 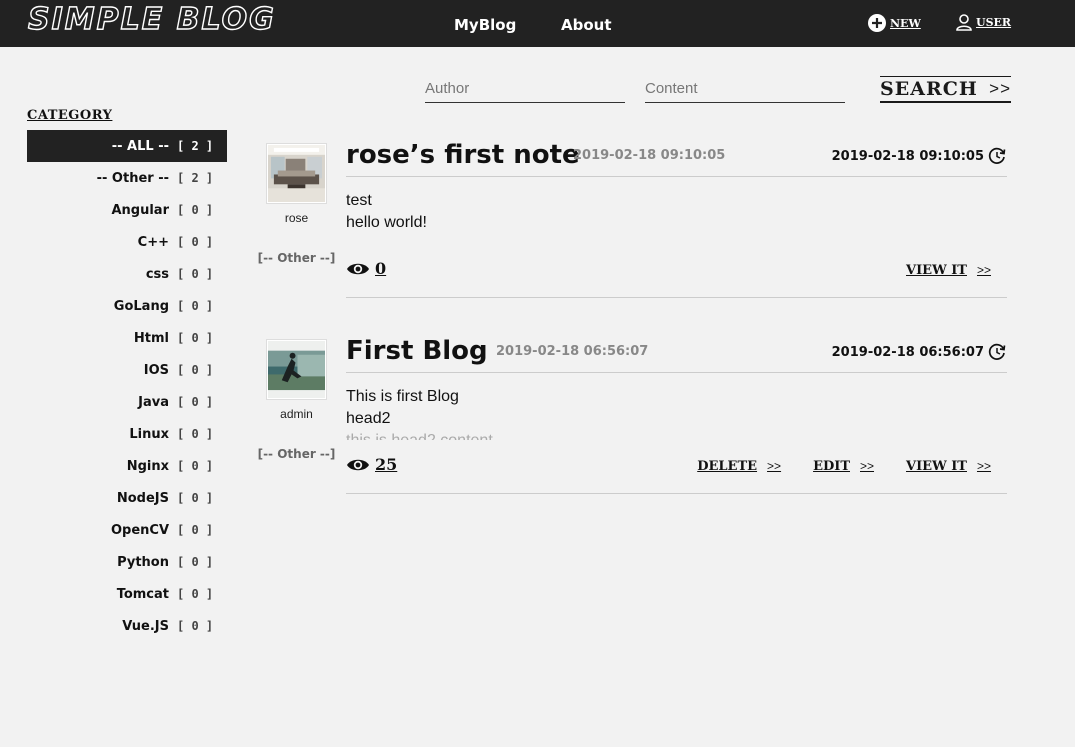 I want to click on post-updated-date: 2019-02-18 09:10:05, so click(x=907, y=156).